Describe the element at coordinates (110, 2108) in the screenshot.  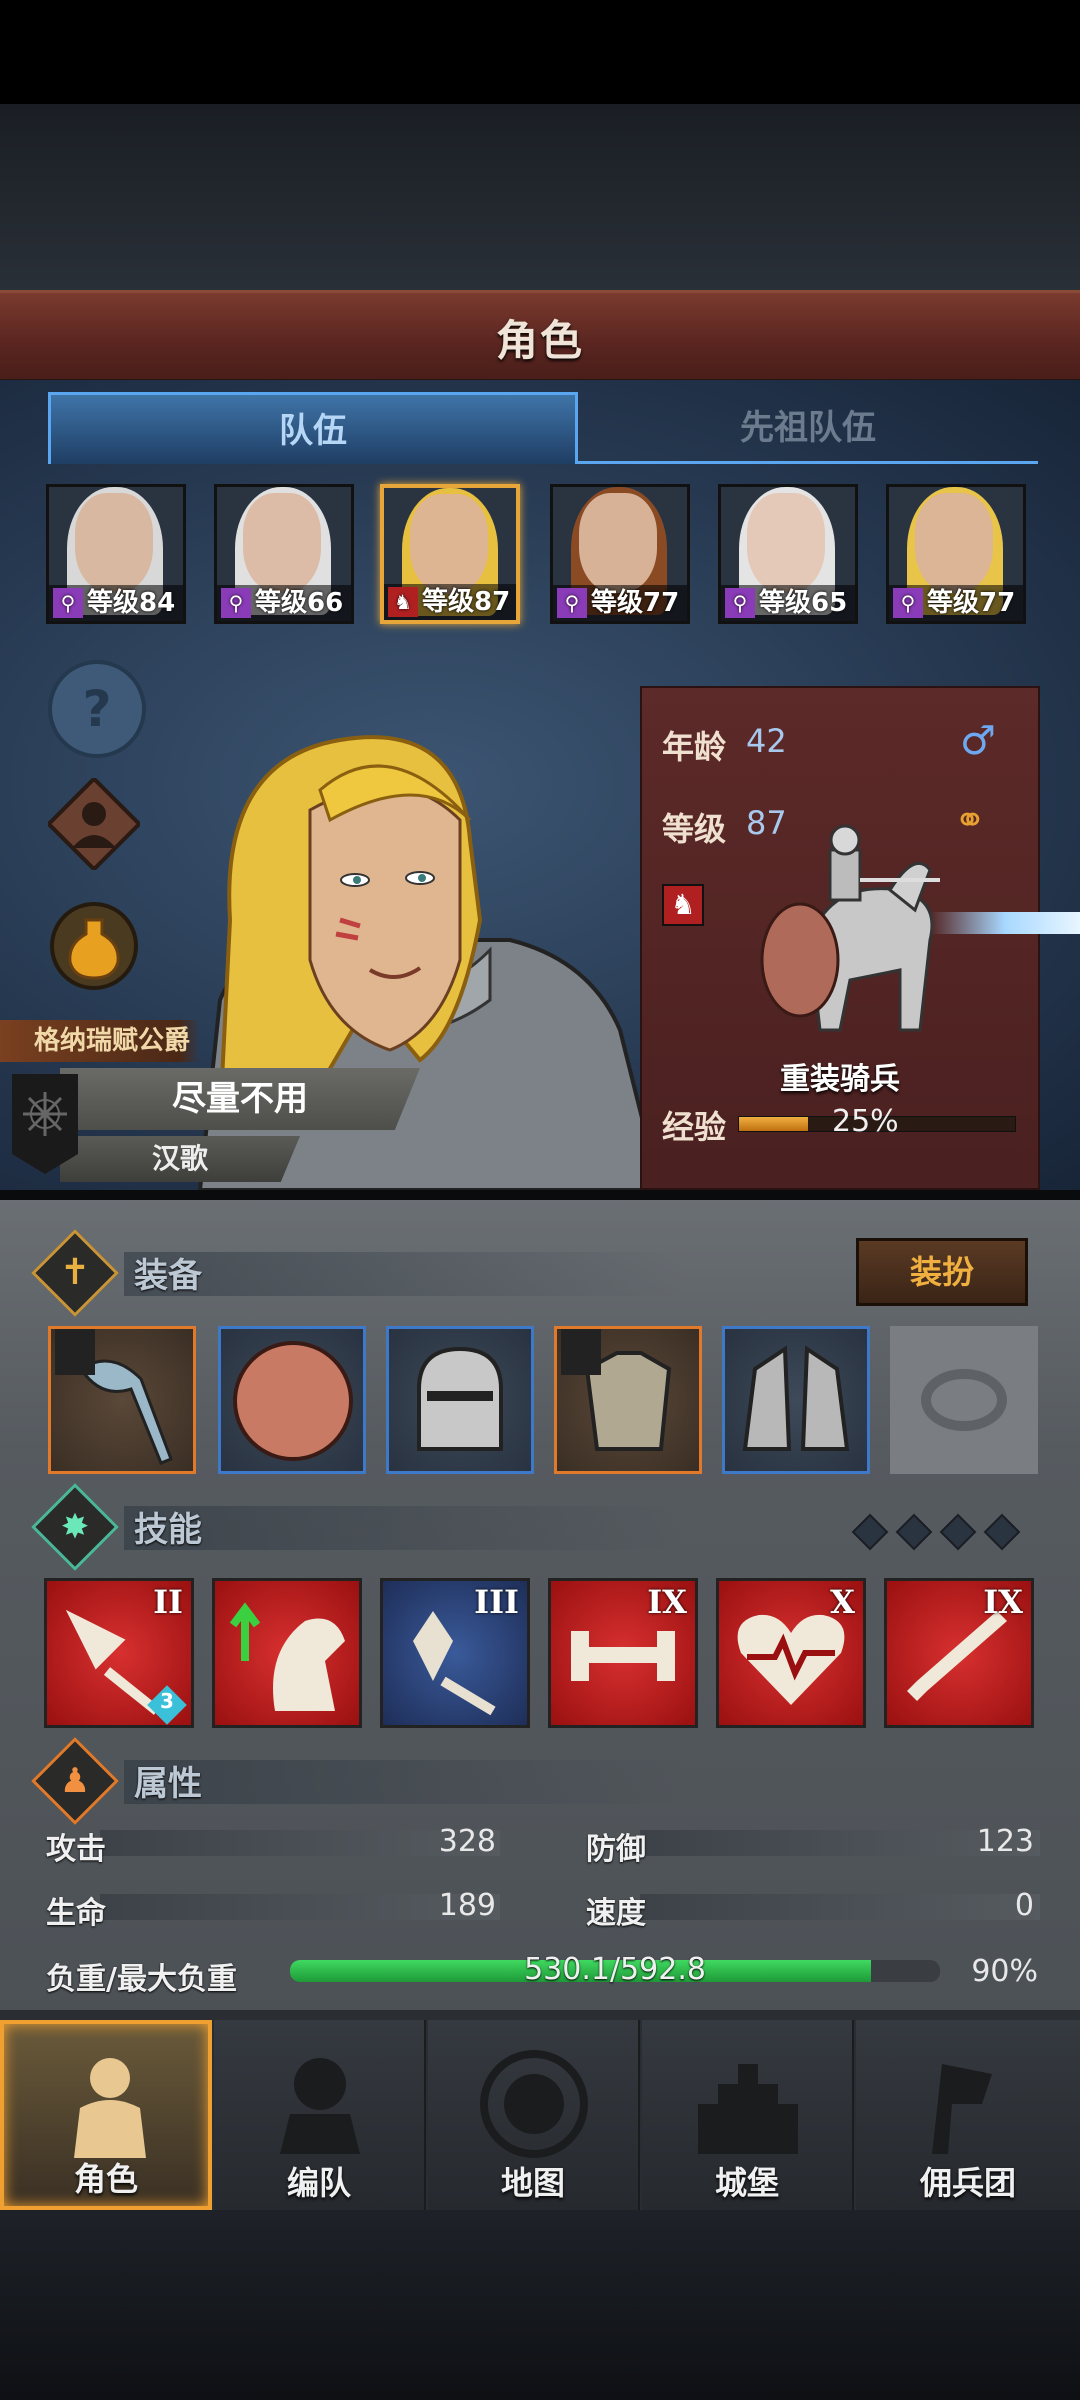
I see `knight-icon` at that location.